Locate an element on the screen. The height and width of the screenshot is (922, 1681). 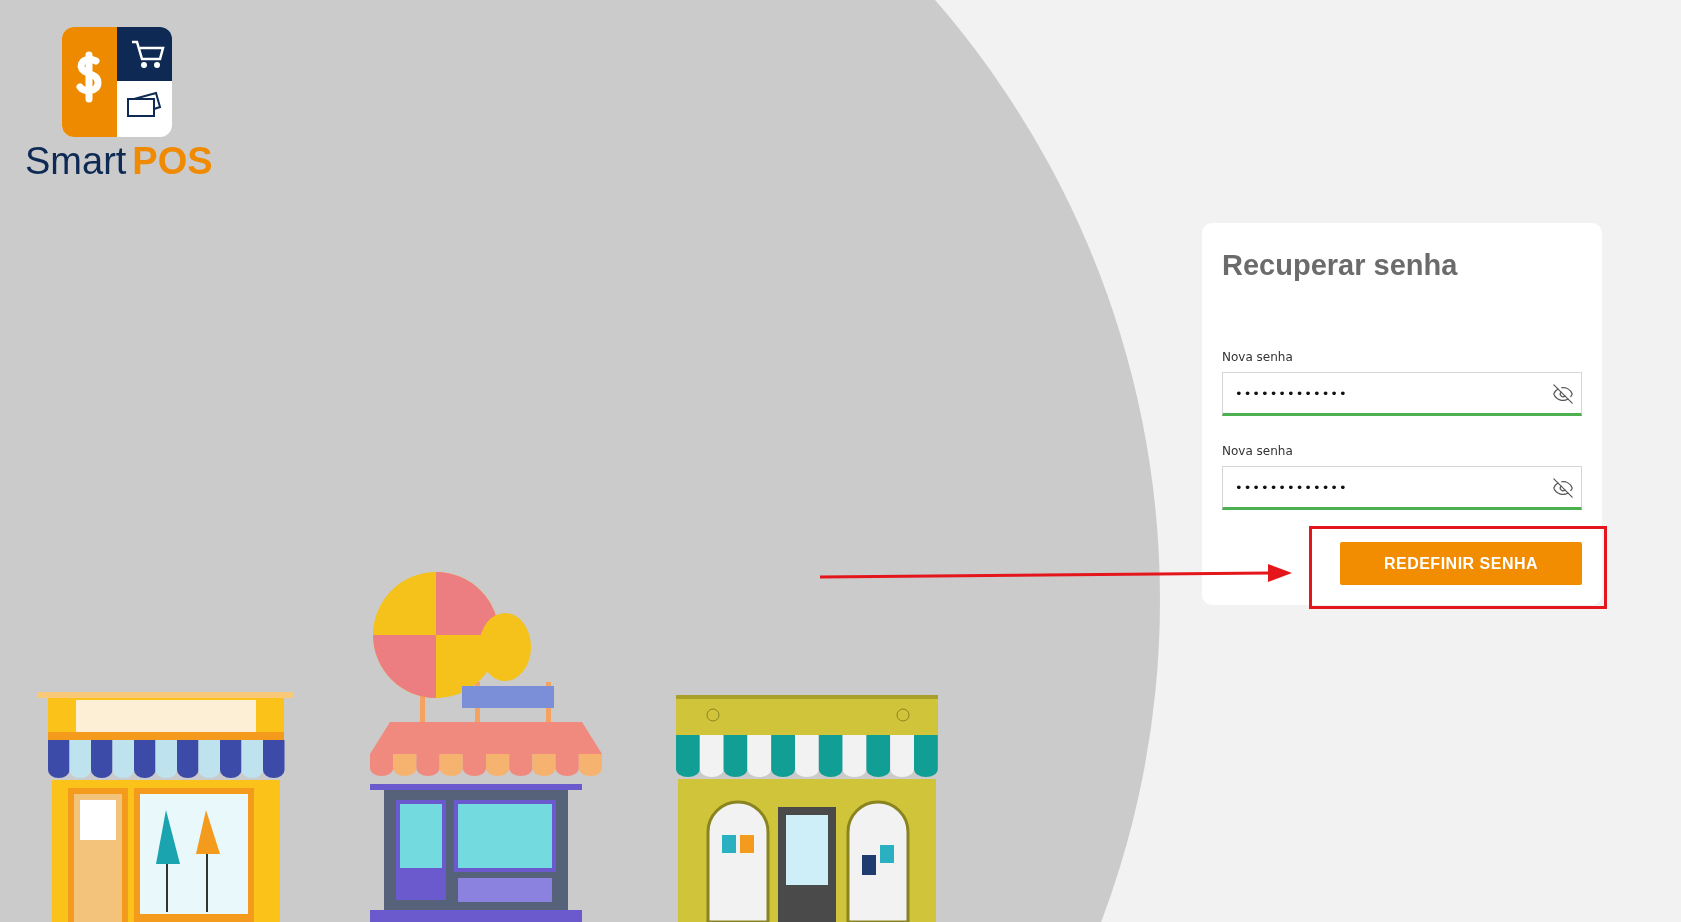
card-title: Recuperar senha is located at coordinates (1340, 265).